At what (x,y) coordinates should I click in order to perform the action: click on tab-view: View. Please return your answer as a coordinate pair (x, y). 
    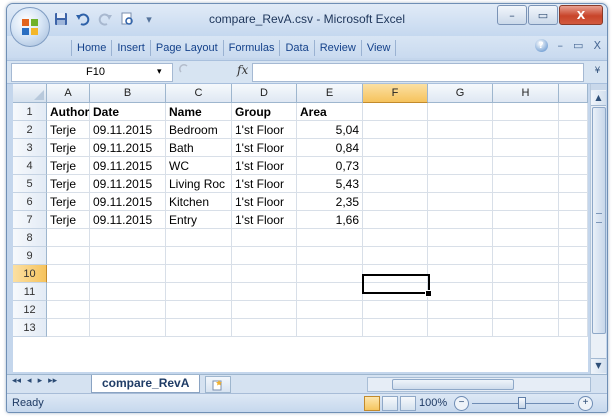
    Looking at the image, I should click on (379, 48).